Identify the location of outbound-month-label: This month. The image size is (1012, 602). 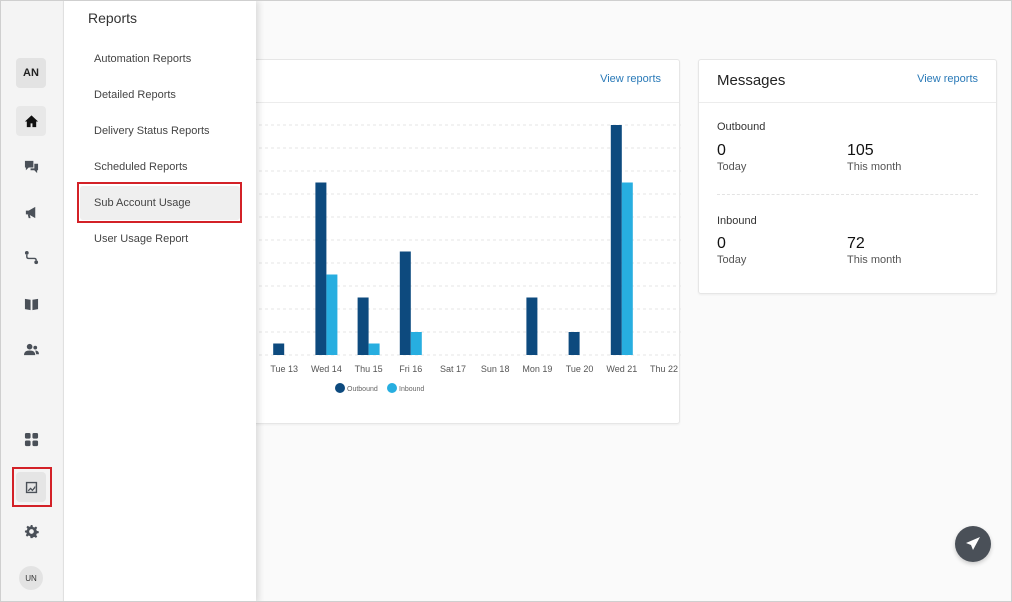
(874, 167).